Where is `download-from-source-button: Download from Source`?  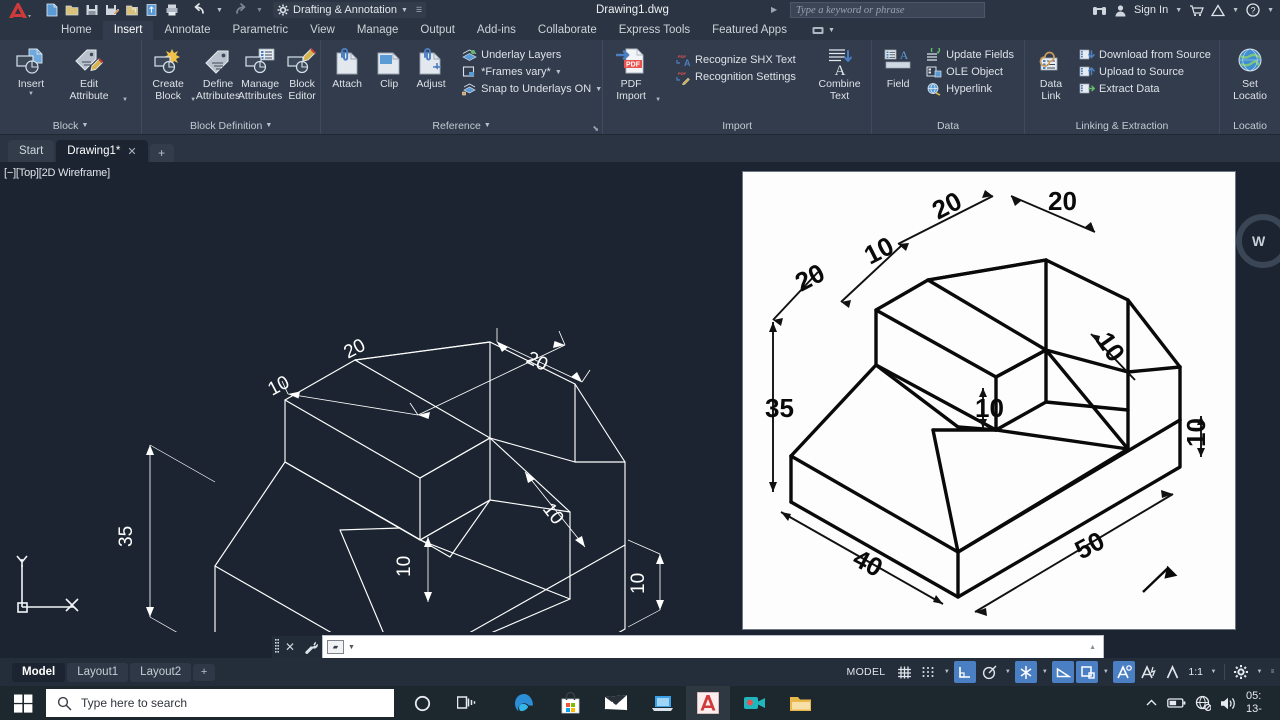 download-from-source-button: Download from Source is located at coordinates (1146, 55).